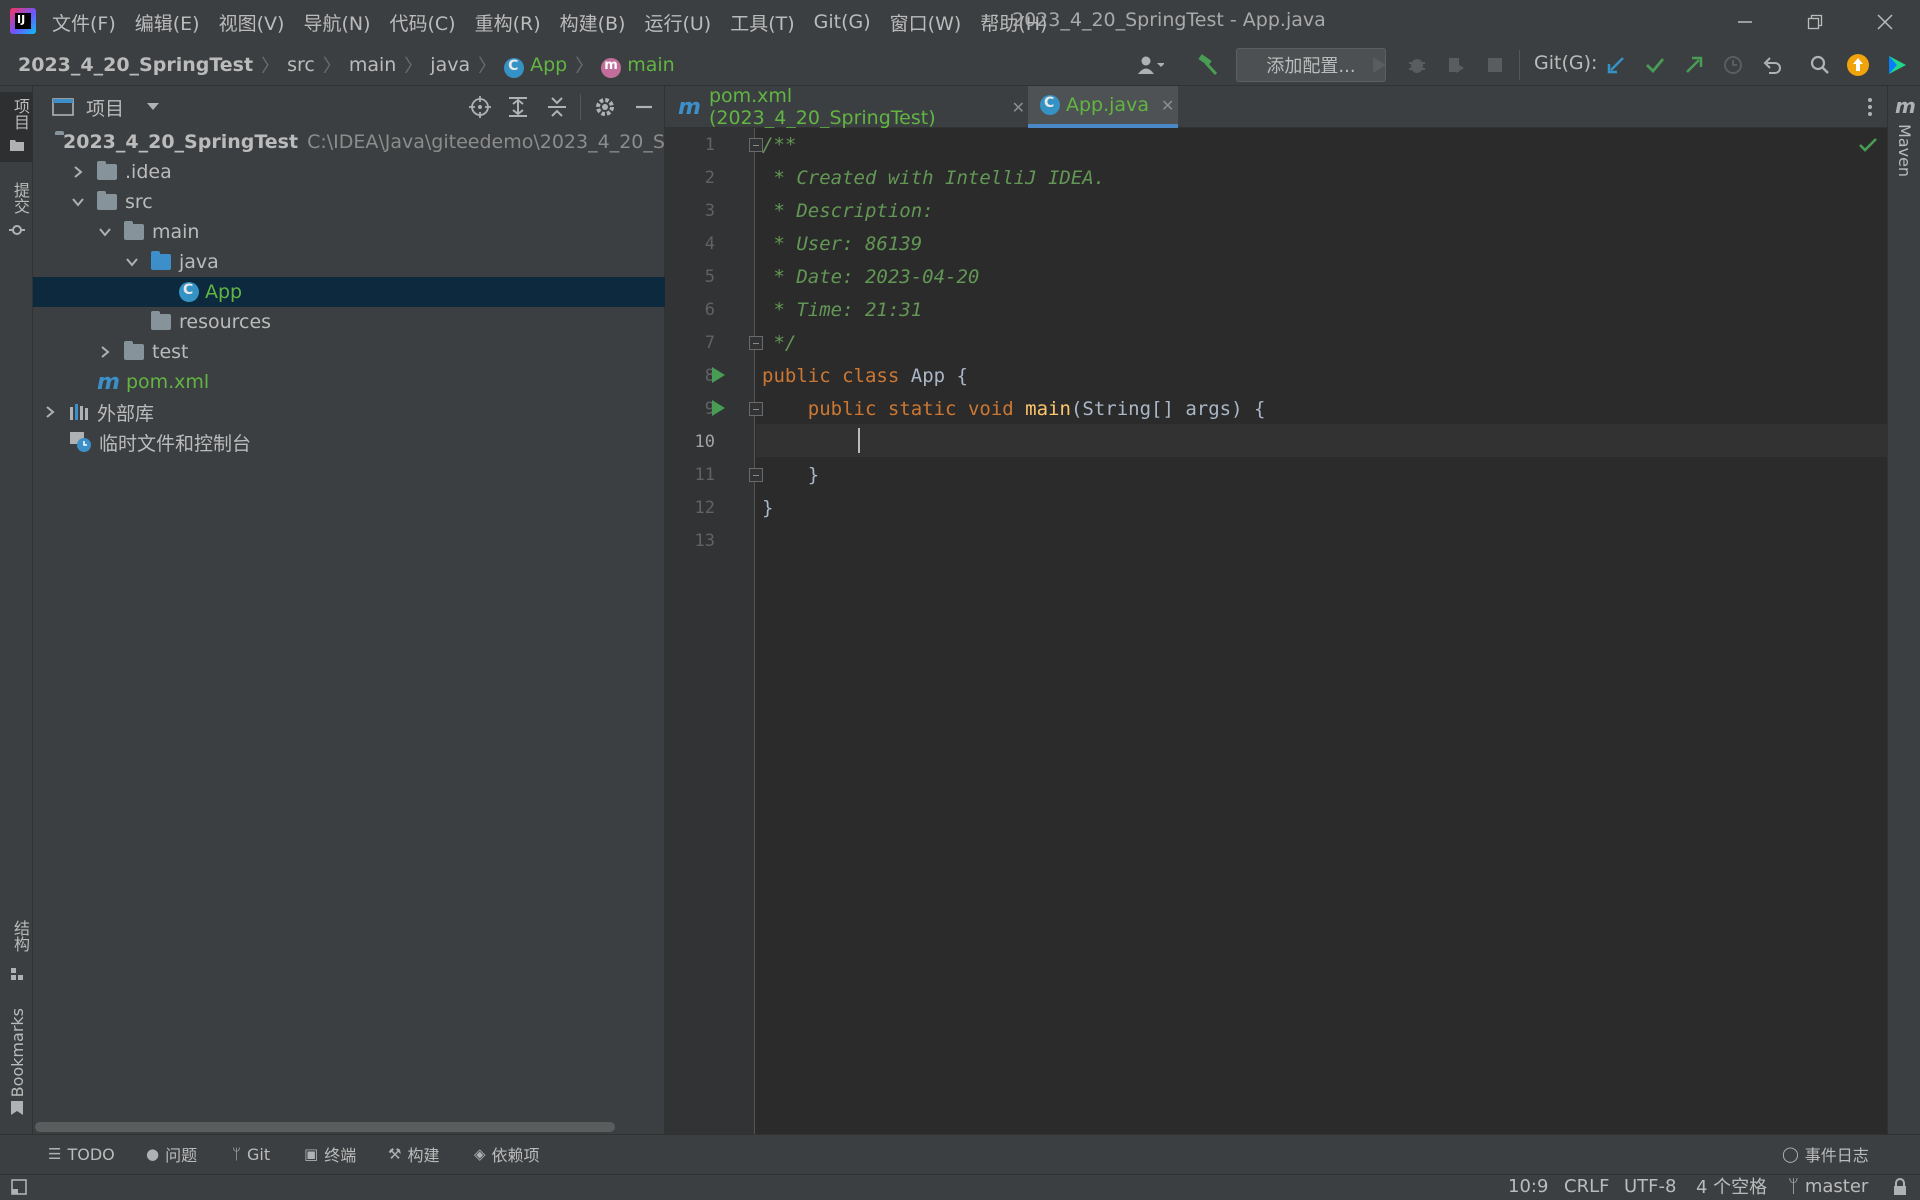 The image size is (1920, 1200). I want to click on bookmarks-tool-button: Bookmarks, so click(16, 1062).